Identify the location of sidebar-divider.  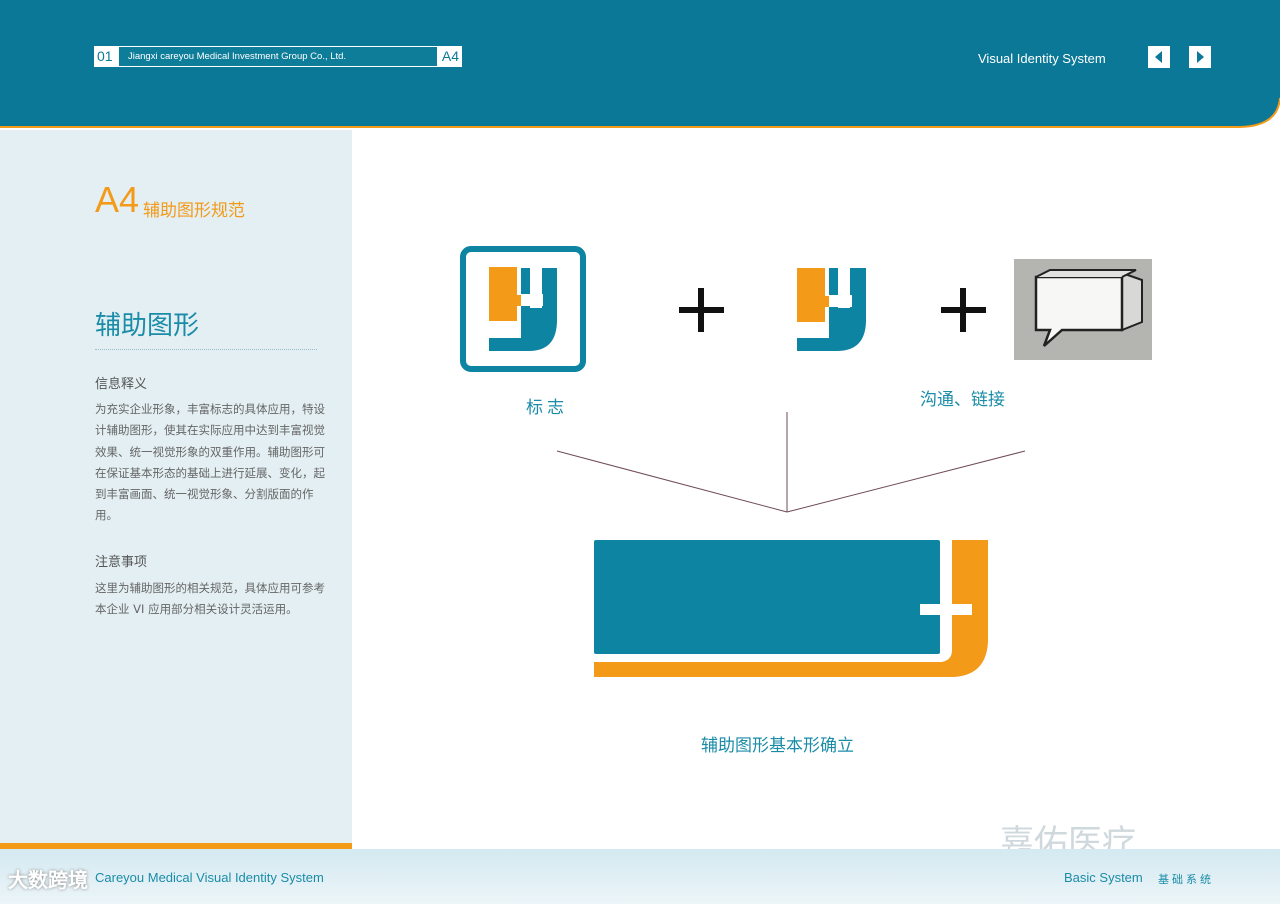
(206, 349).